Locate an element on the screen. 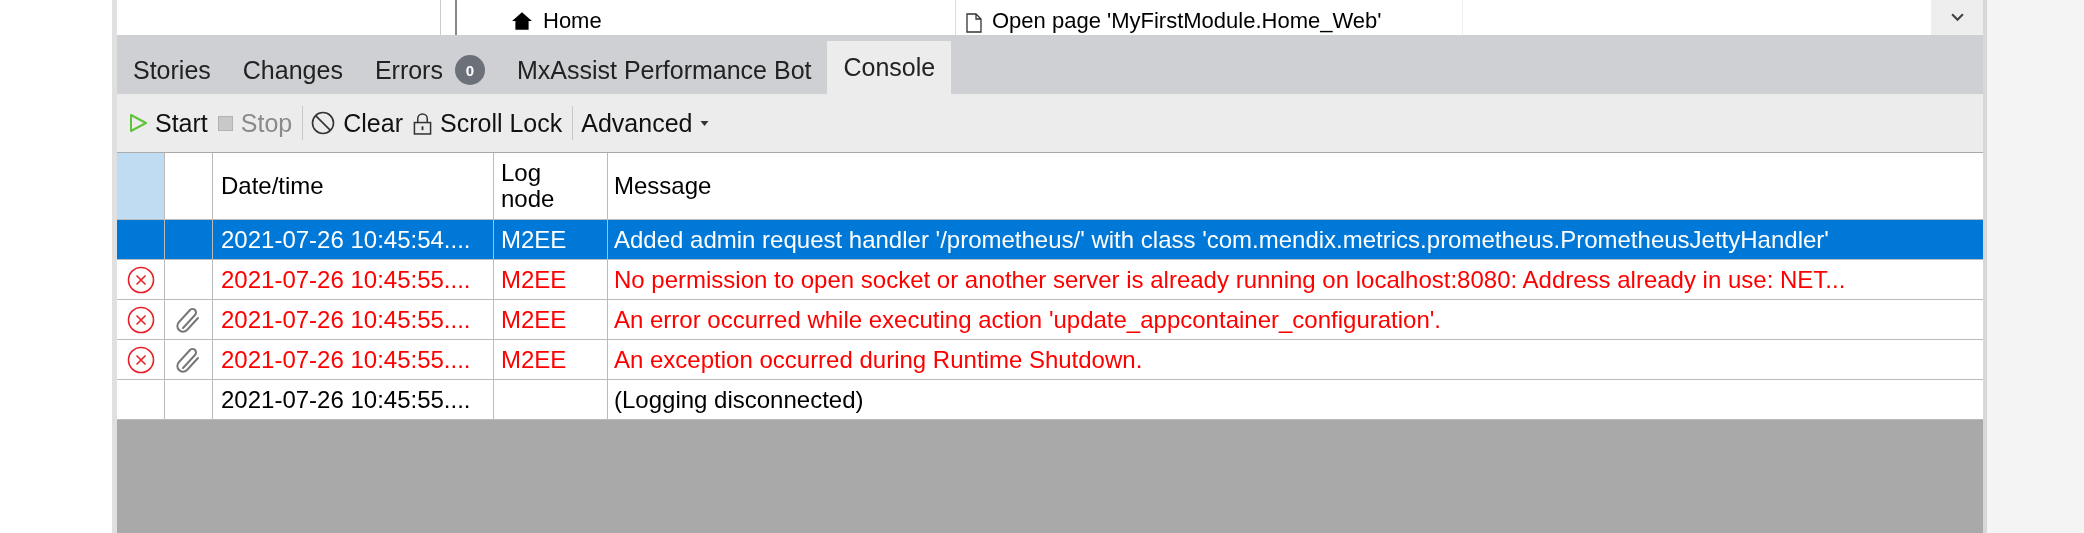  log-row: 2021-07-26 10:45:55.... M2EE An error occurred while executing action 'update_appcontainer_configuration'. is located at coordinates (1050, 320).